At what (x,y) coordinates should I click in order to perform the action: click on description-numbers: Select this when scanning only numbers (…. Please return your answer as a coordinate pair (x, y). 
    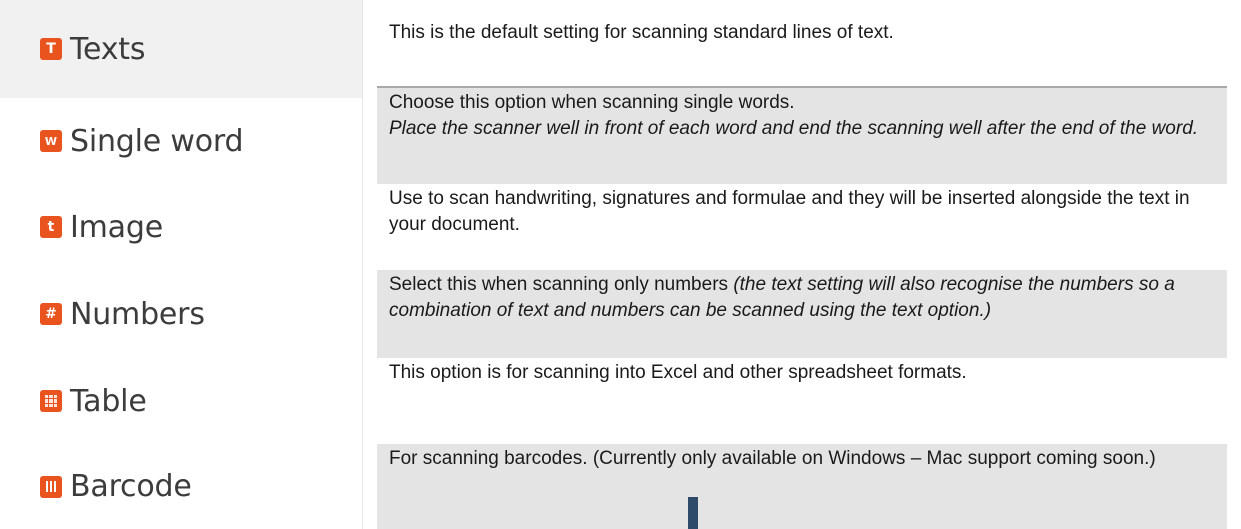
    Looking at the image, I should click on (802, 314).